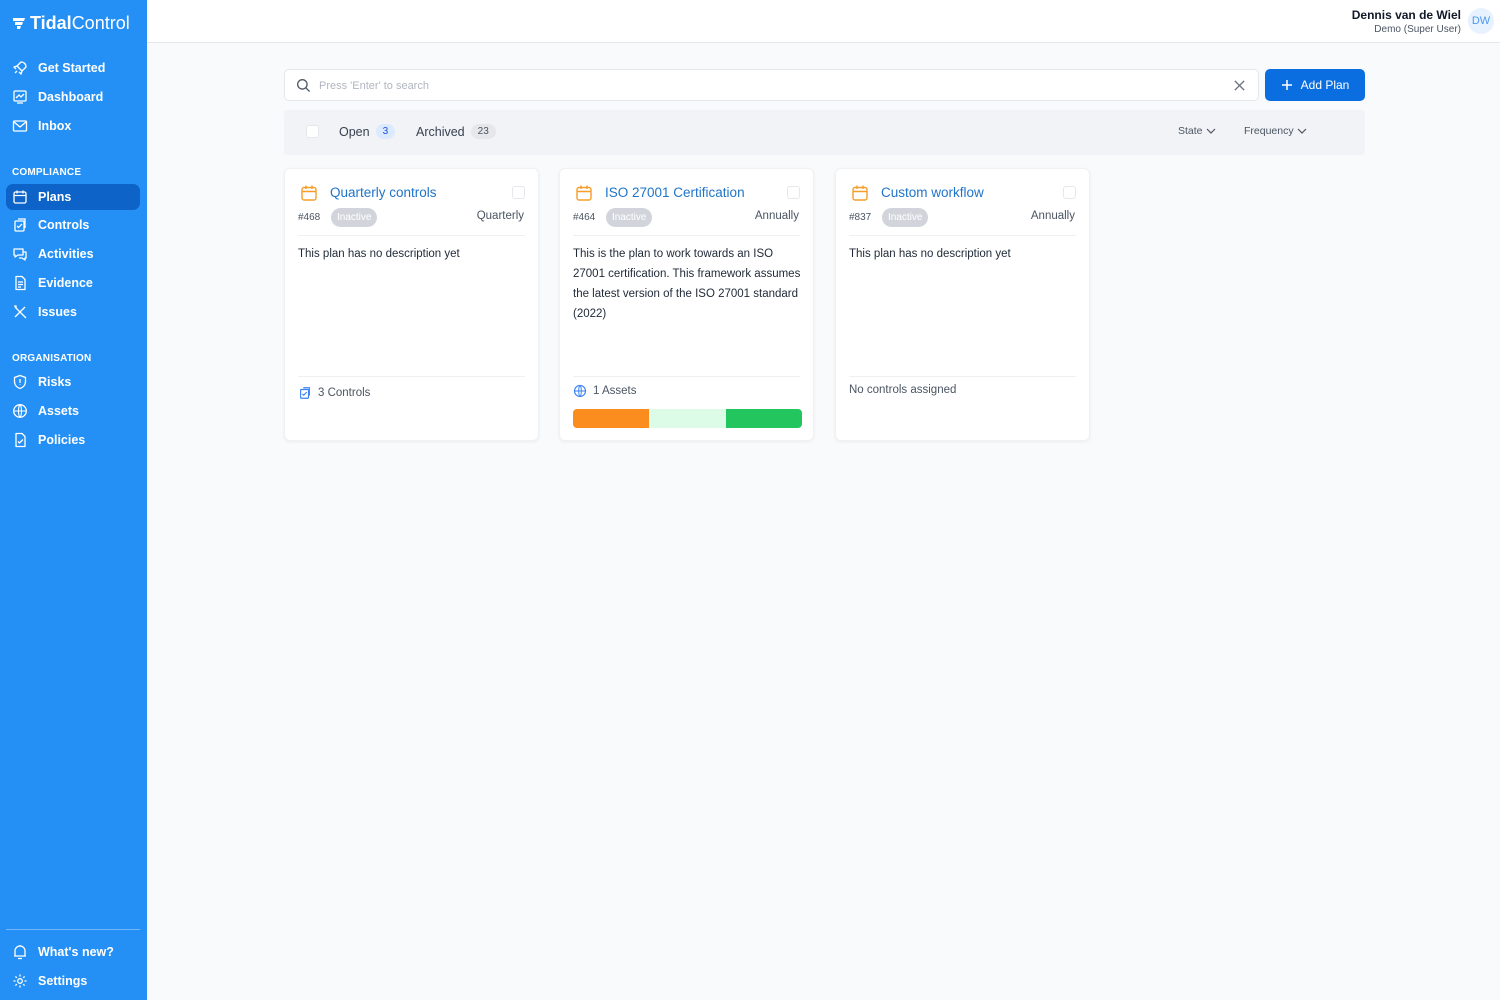  Describe the element at coordinates (675, 192) in the screenshot. I see `plan-title: ISO 27001 Certification` at that location.